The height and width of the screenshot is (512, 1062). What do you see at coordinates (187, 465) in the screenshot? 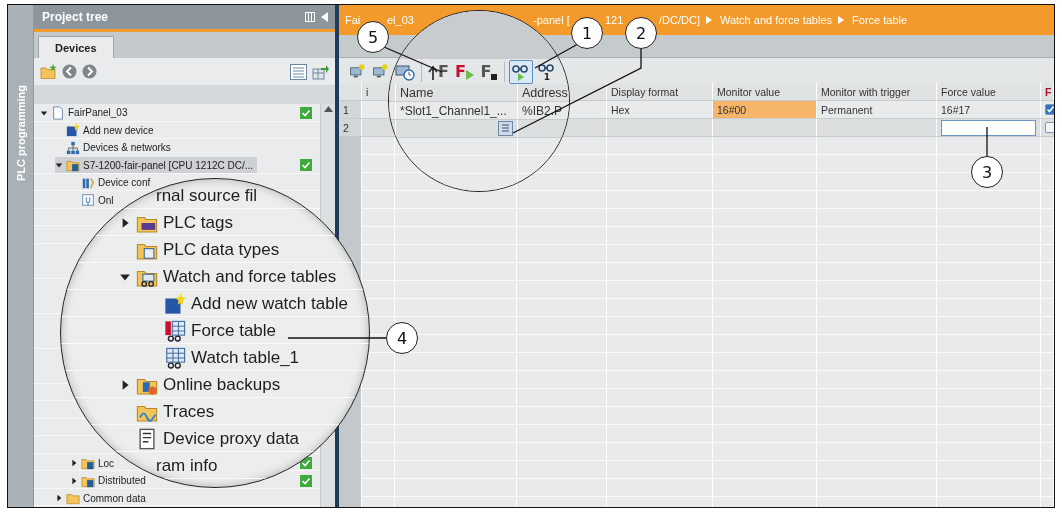
I see `tree-item: ram info` at bounding box center [187, 465].